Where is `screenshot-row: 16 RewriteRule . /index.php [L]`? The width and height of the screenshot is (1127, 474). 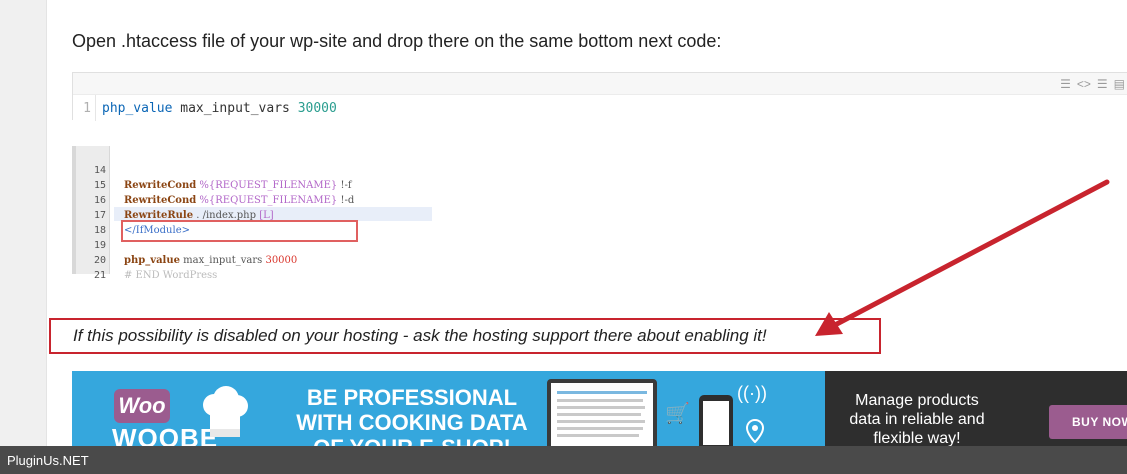 screenshot-row: 16 RewriteRule . /index.php [L] is located at coordinates (256, 199).